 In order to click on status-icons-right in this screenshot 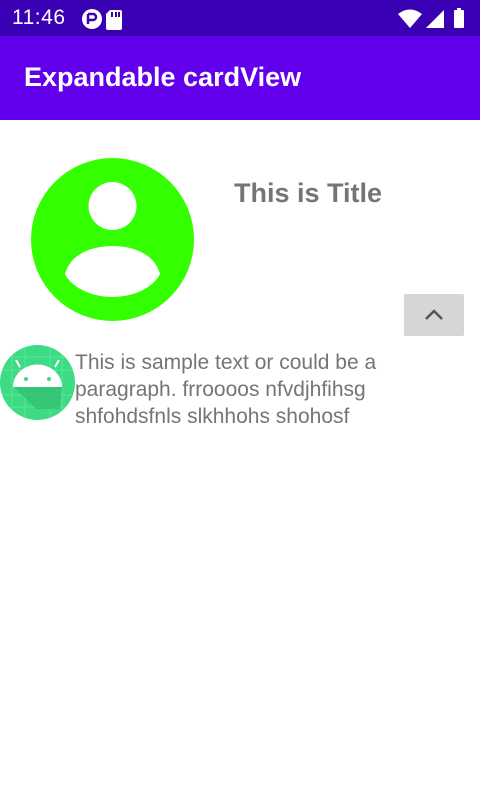, I will do `click(433, 18)`.